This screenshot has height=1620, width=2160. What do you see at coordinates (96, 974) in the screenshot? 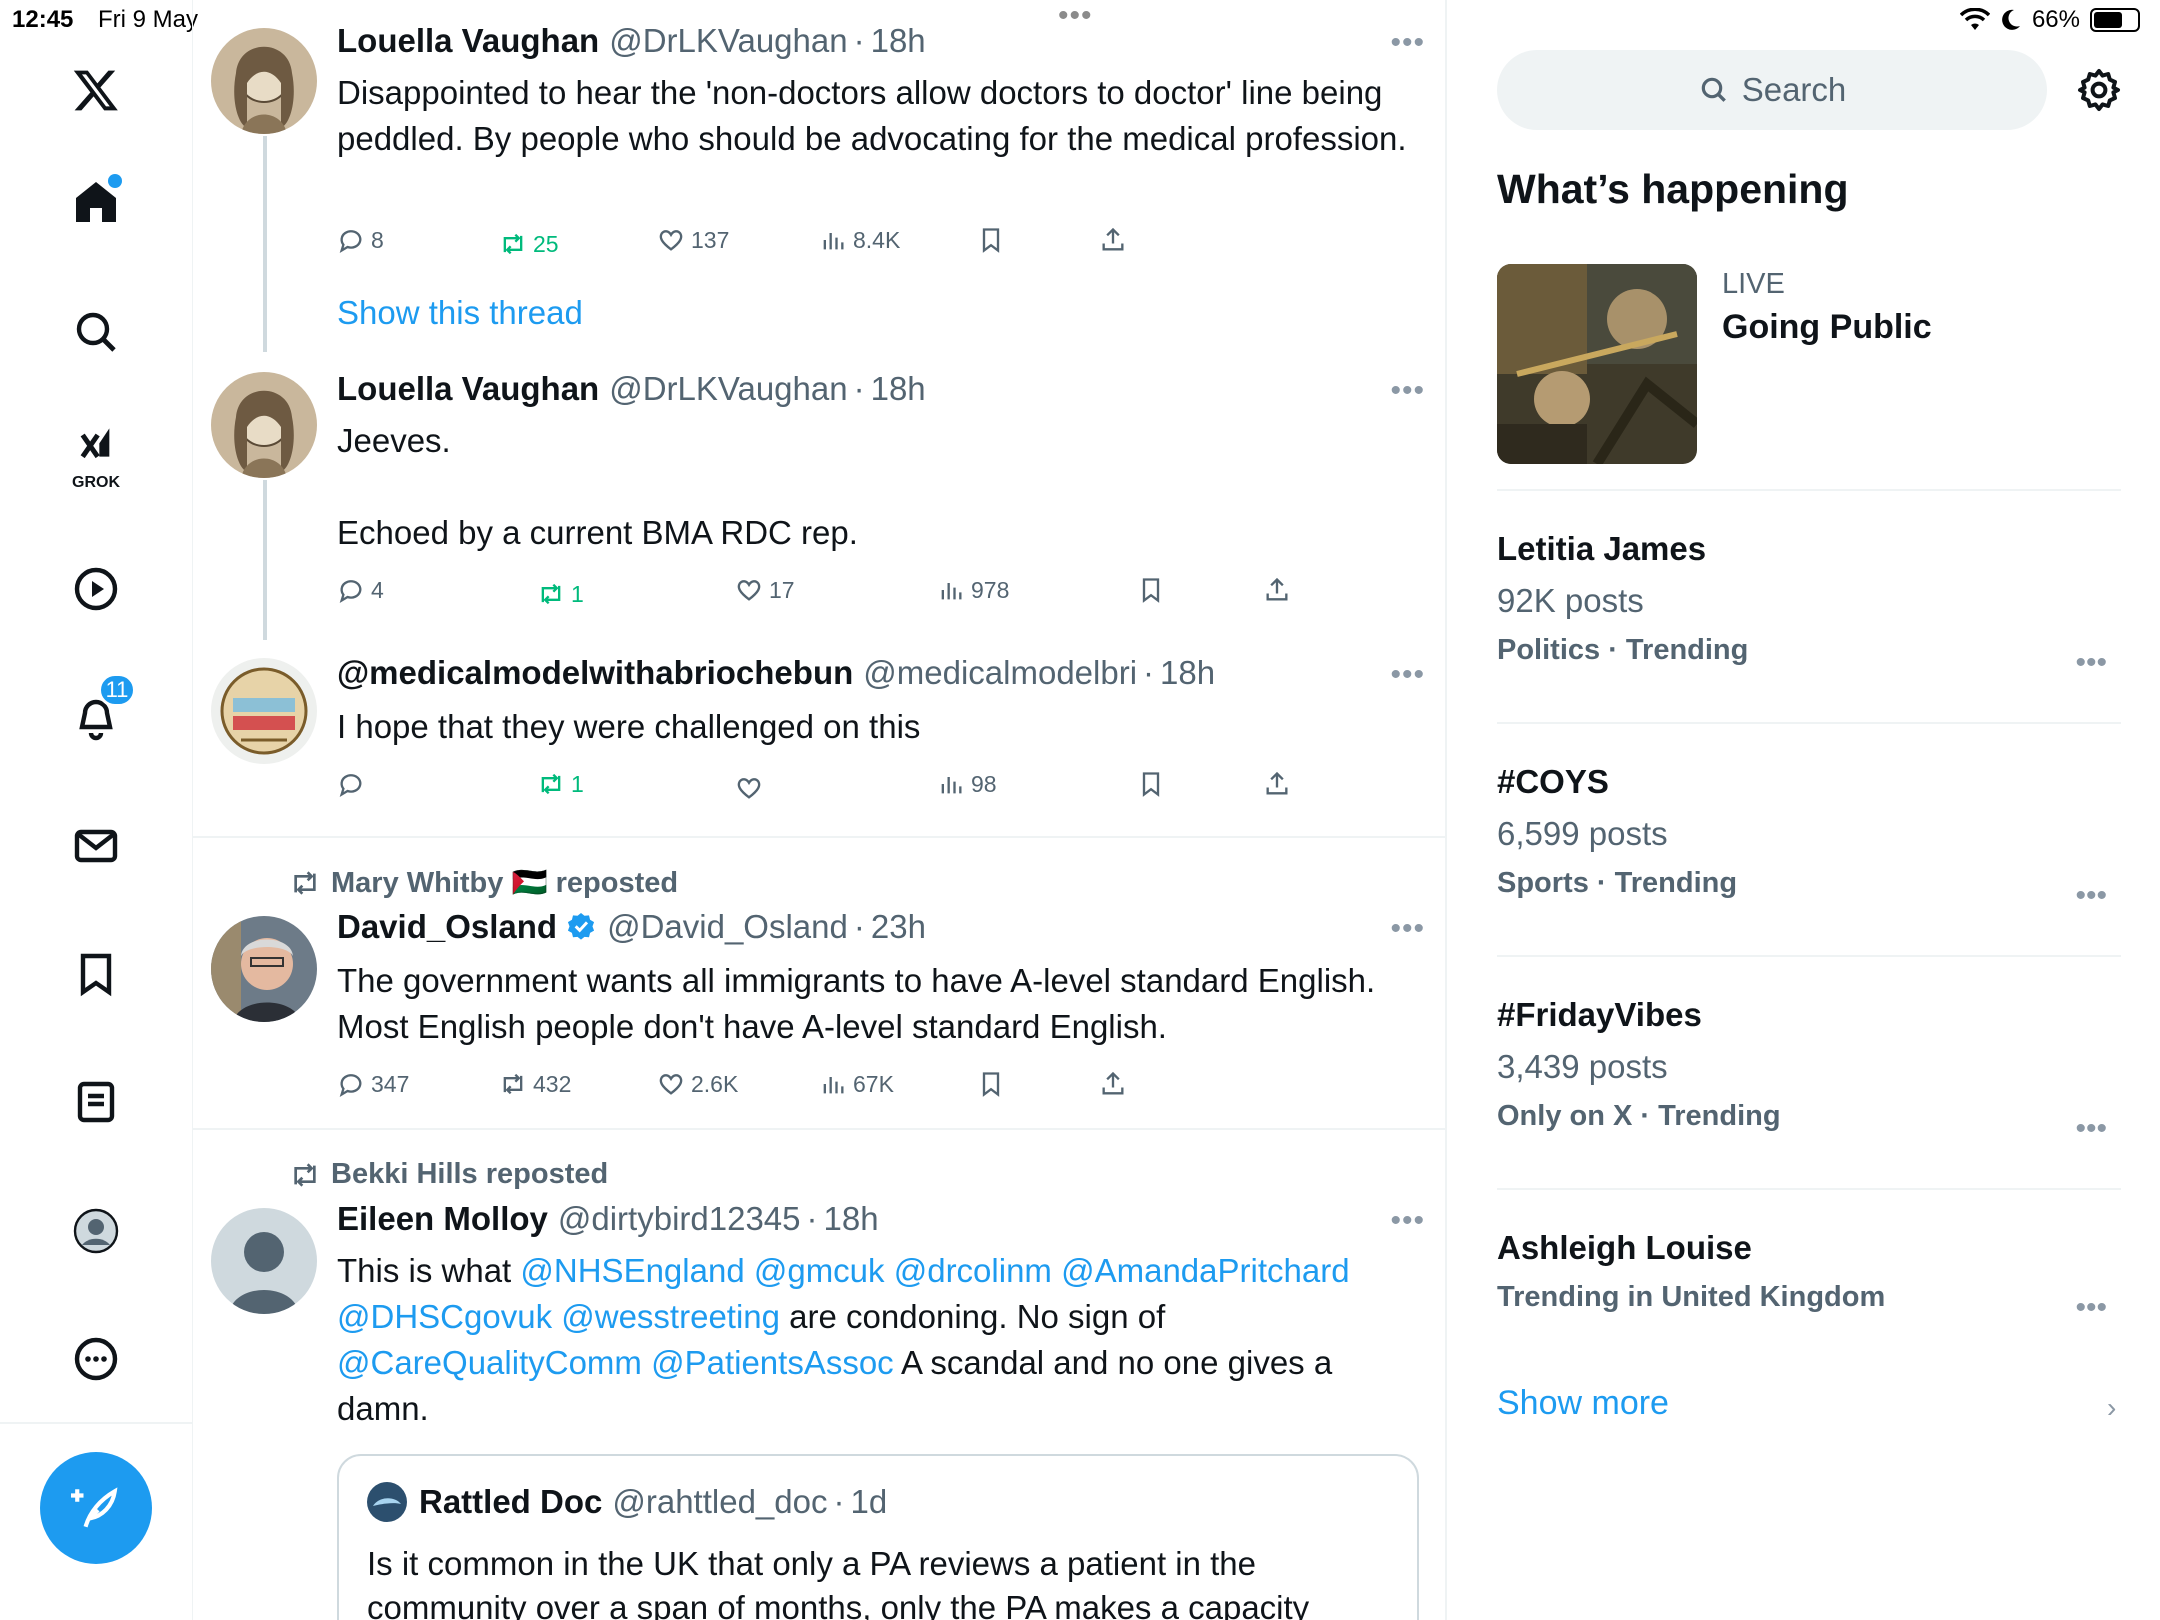
I see `bookmarks-icon` at bounding box center [96, 974].